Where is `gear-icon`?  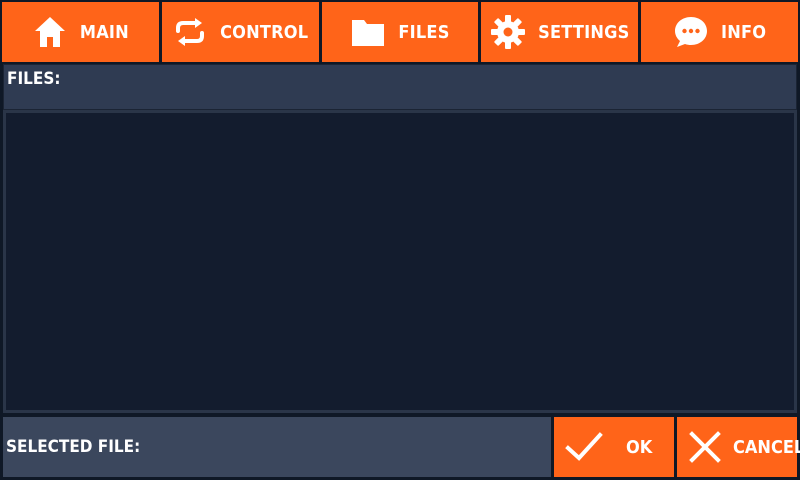
gear-icon is located at coordinates (508, 32).